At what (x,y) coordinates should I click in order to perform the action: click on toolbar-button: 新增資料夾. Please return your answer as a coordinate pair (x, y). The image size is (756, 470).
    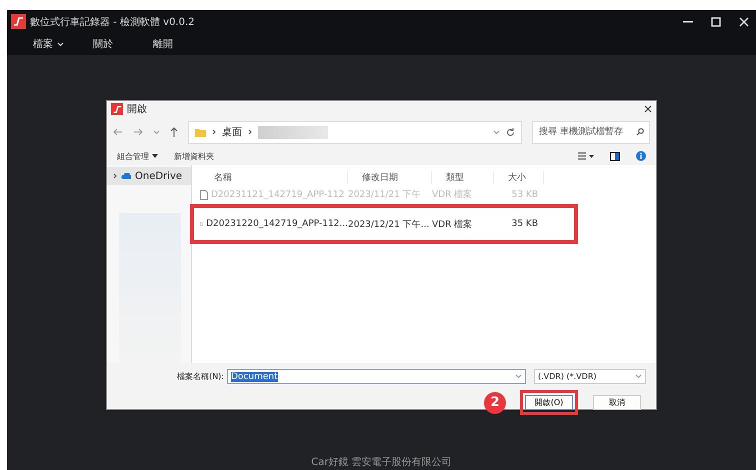
    Looking at the image, I should click on (194, 156).